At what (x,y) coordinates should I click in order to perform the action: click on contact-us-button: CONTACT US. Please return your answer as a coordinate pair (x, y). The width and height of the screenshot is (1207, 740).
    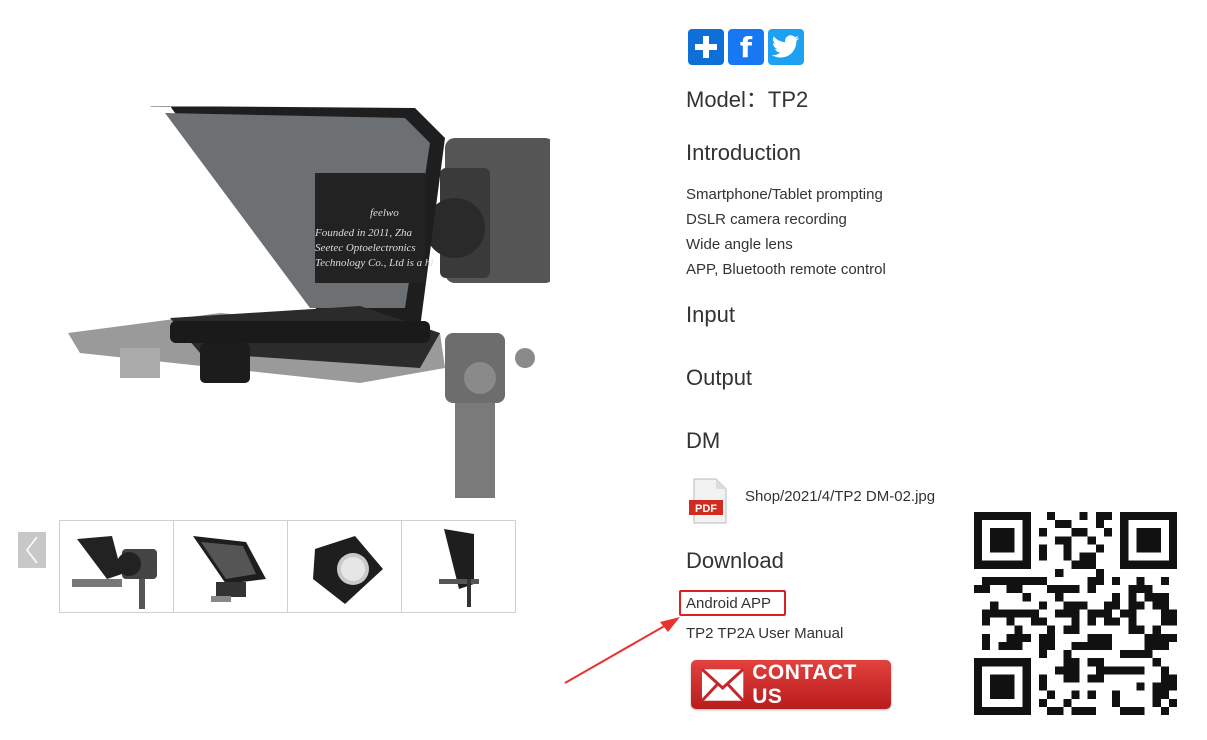
    Looking at the image, I should click on (791, 684).